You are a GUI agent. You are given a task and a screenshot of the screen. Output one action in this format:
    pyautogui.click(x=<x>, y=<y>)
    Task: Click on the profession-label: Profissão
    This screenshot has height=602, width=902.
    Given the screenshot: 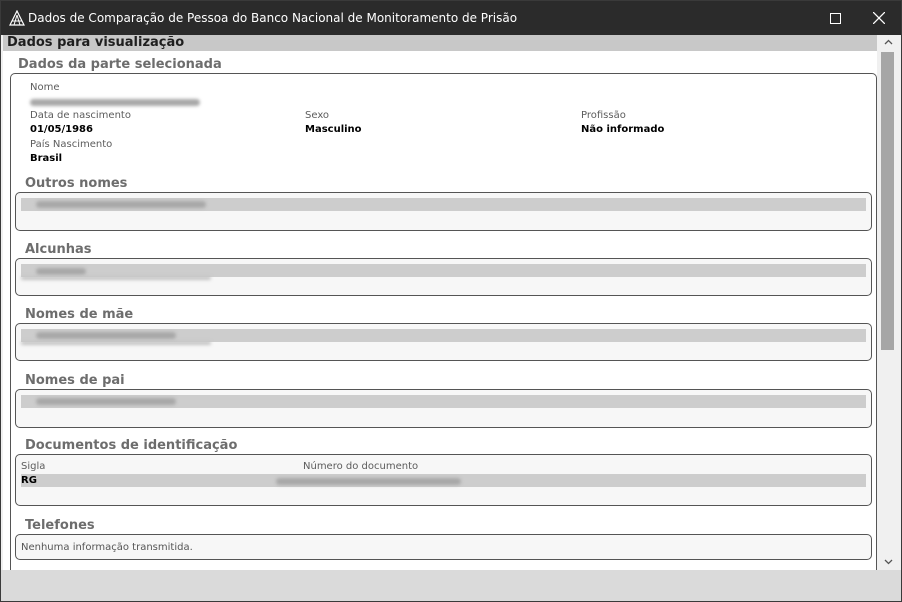 What is the action you would take?
    pyautogui.click(x=603, y=115)
    